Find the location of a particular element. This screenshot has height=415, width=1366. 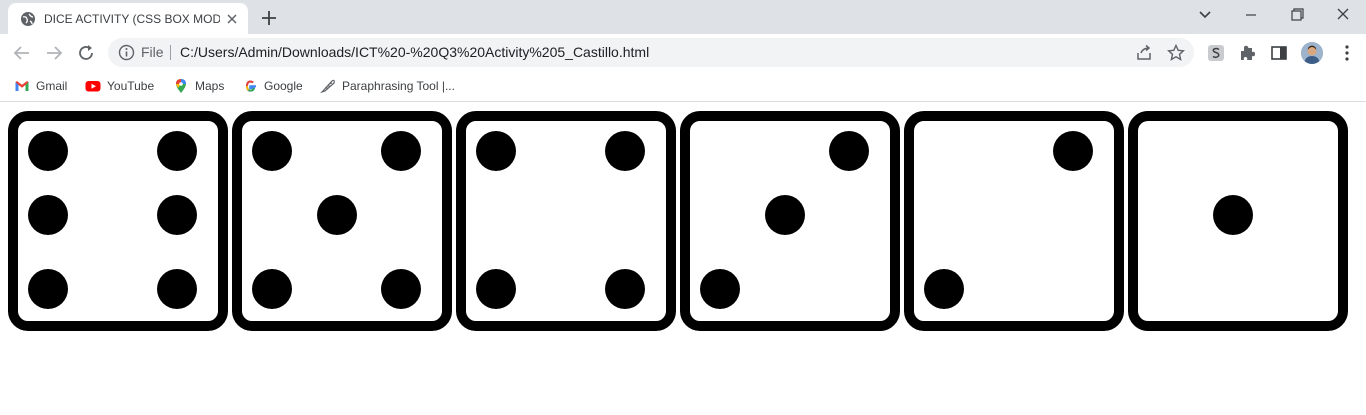

youtube-icon is located at coordinates (93, 86).